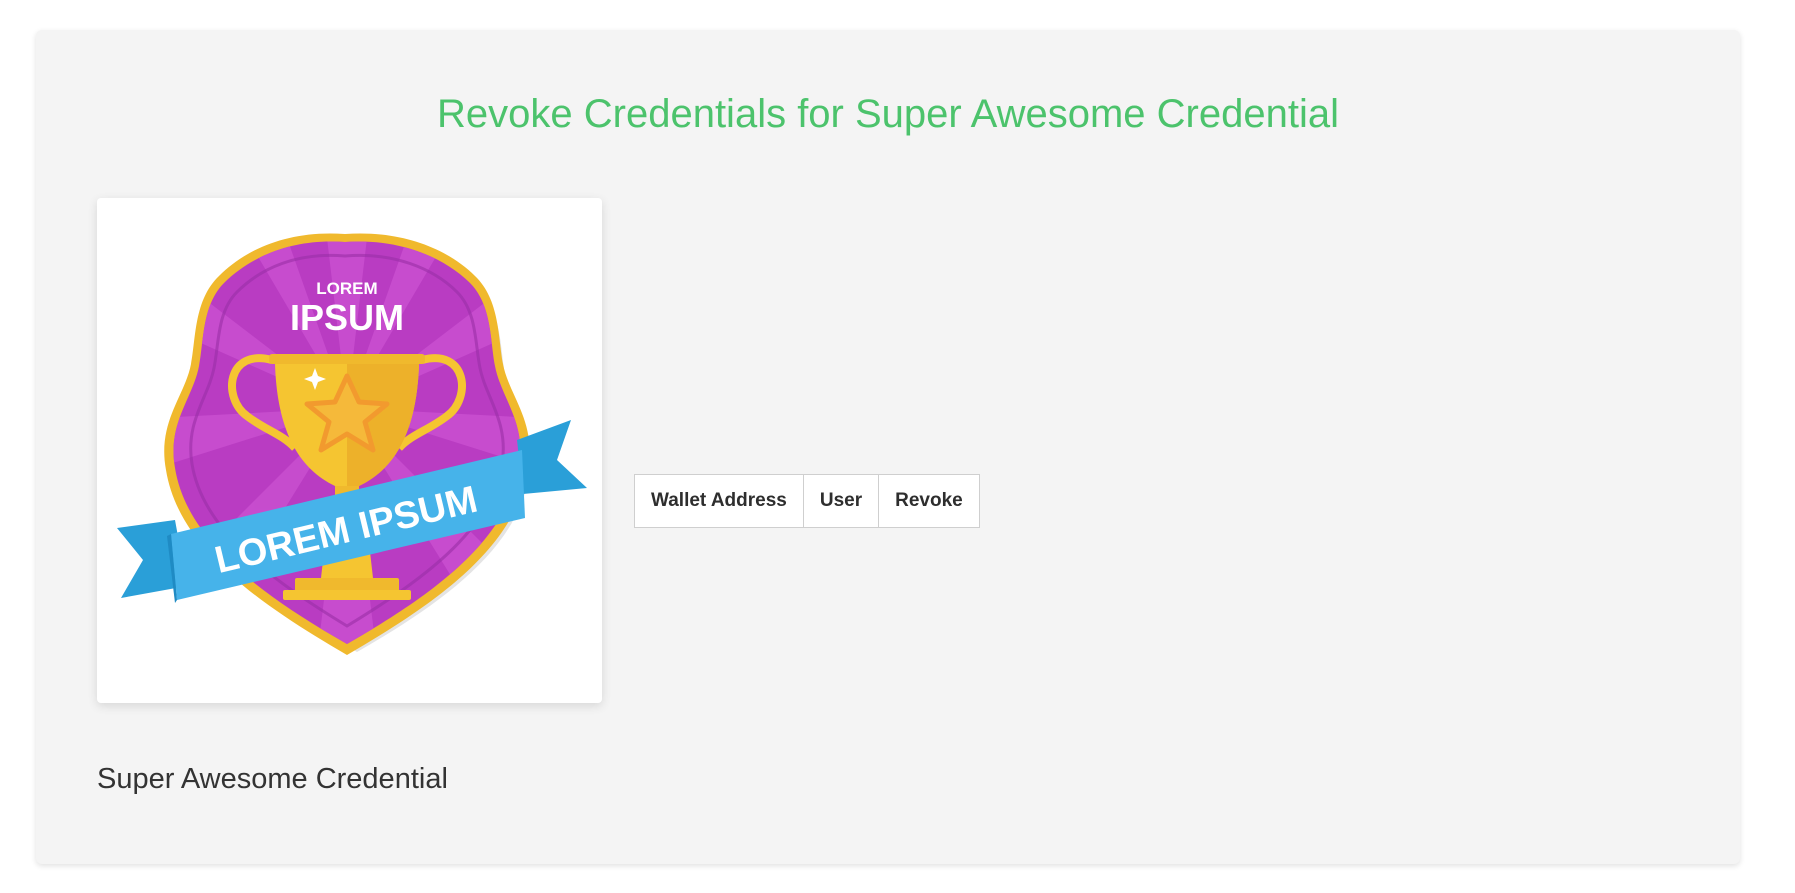  I want to click on trophy-star-badge-icon: LOREM IPSUM LOREM IPSUM, so click(352, 444).